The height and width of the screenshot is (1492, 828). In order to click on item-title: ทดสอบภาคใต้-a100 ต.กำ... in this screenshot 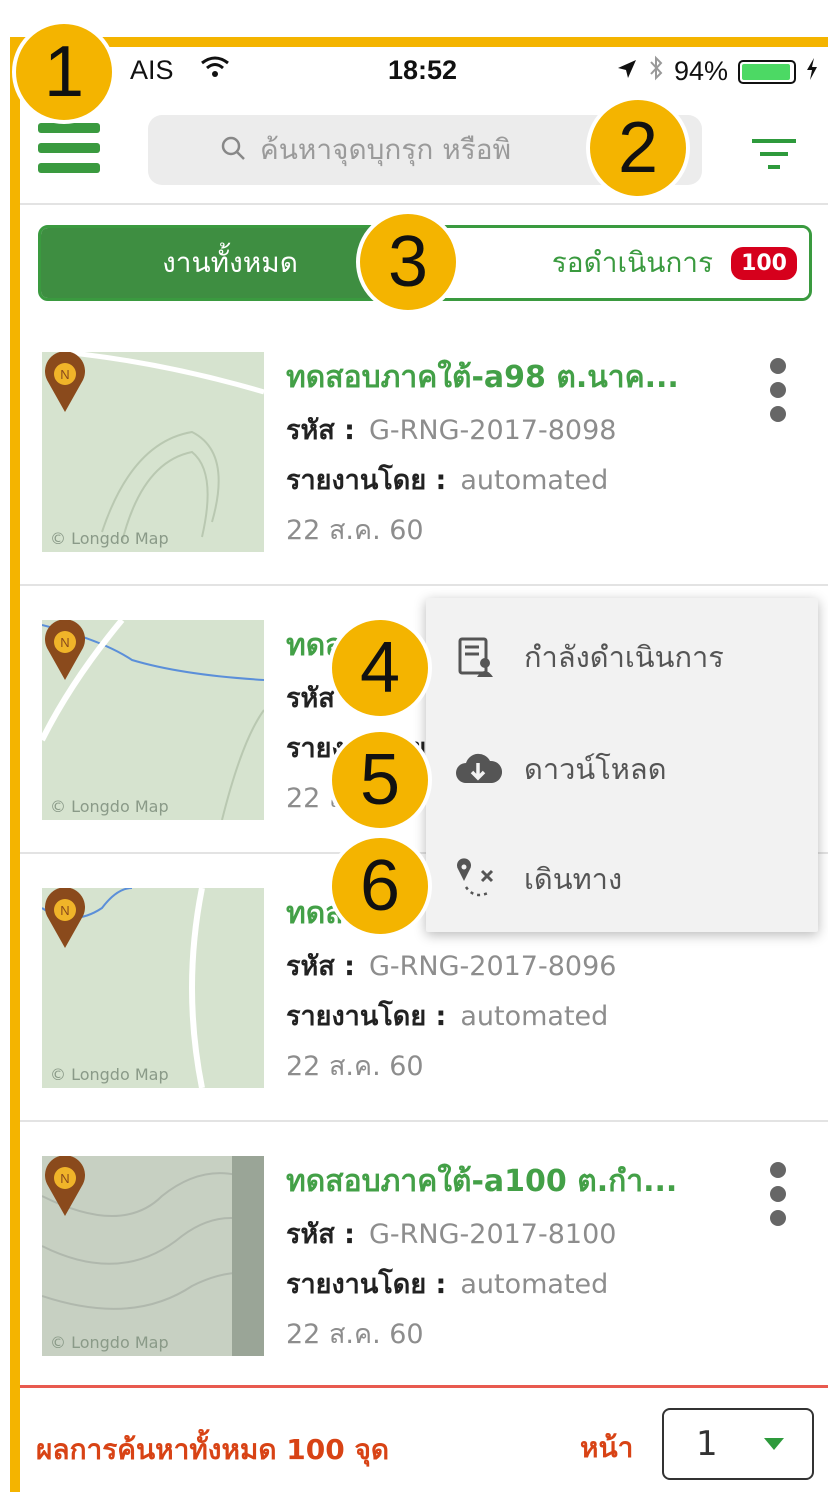, I will do `click(482, 1181)`.